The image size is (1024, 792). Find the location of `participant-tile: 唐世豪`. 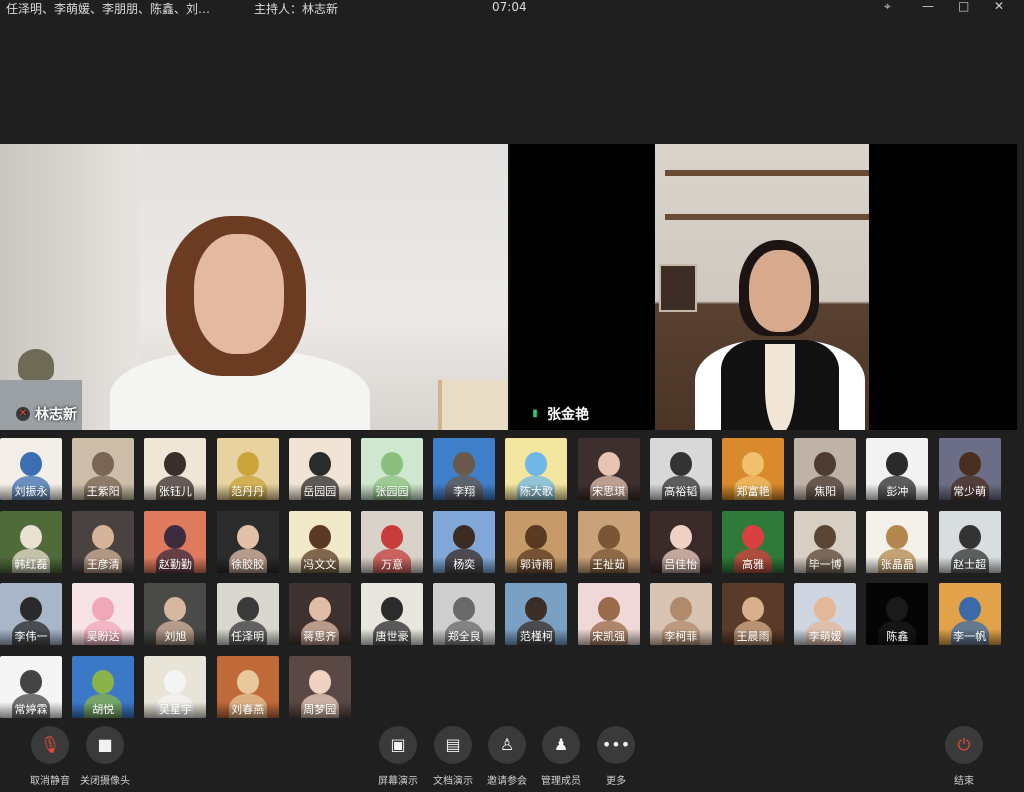

participant-tile: 唐世豪 is located at coordinates (392, 614).